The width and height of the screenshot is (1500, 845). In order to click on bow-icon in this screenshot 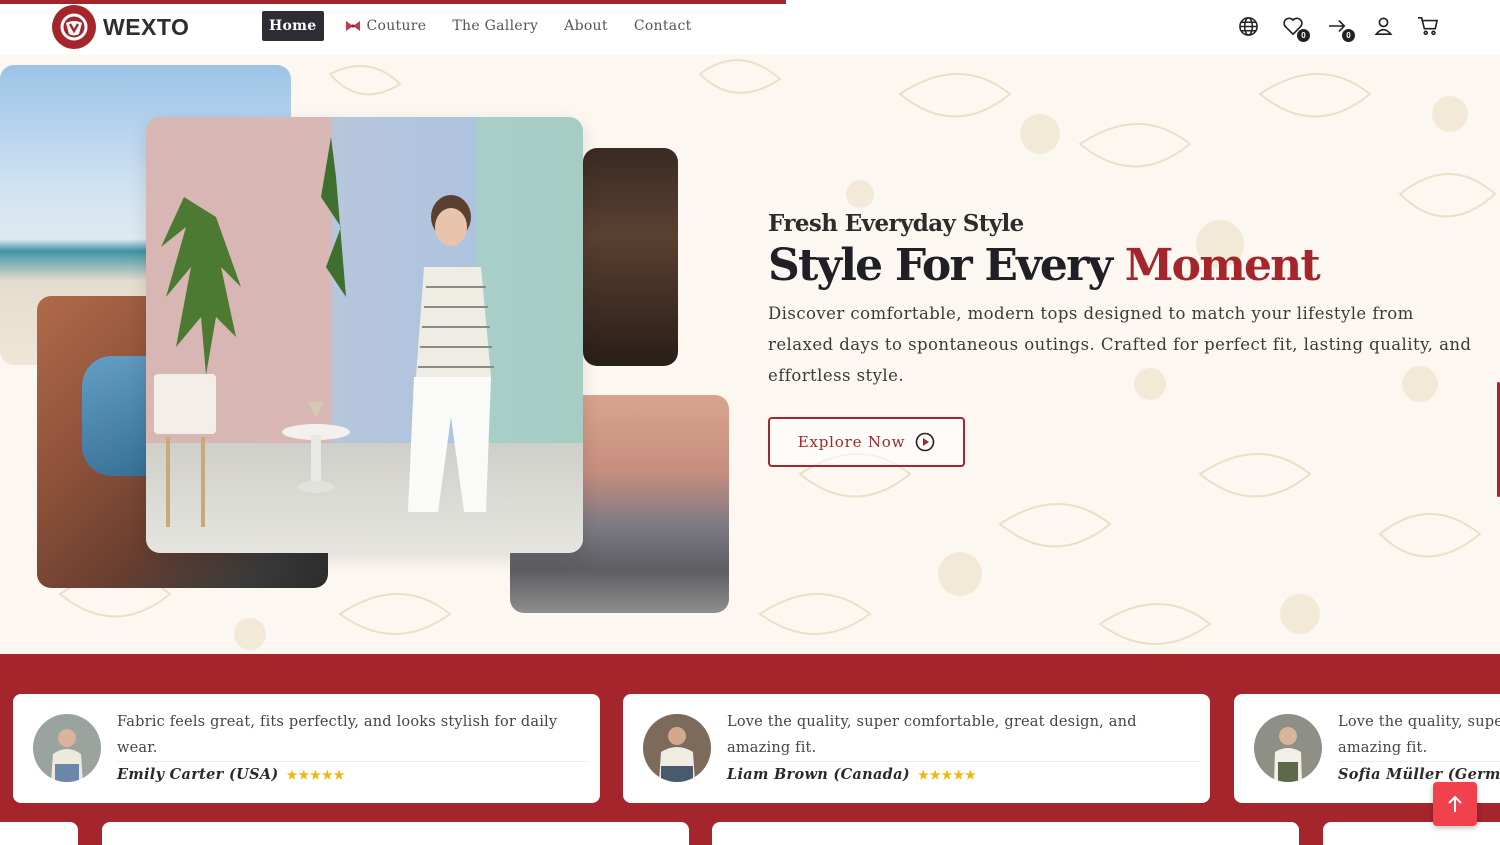, I will do `click(353, 26)`.